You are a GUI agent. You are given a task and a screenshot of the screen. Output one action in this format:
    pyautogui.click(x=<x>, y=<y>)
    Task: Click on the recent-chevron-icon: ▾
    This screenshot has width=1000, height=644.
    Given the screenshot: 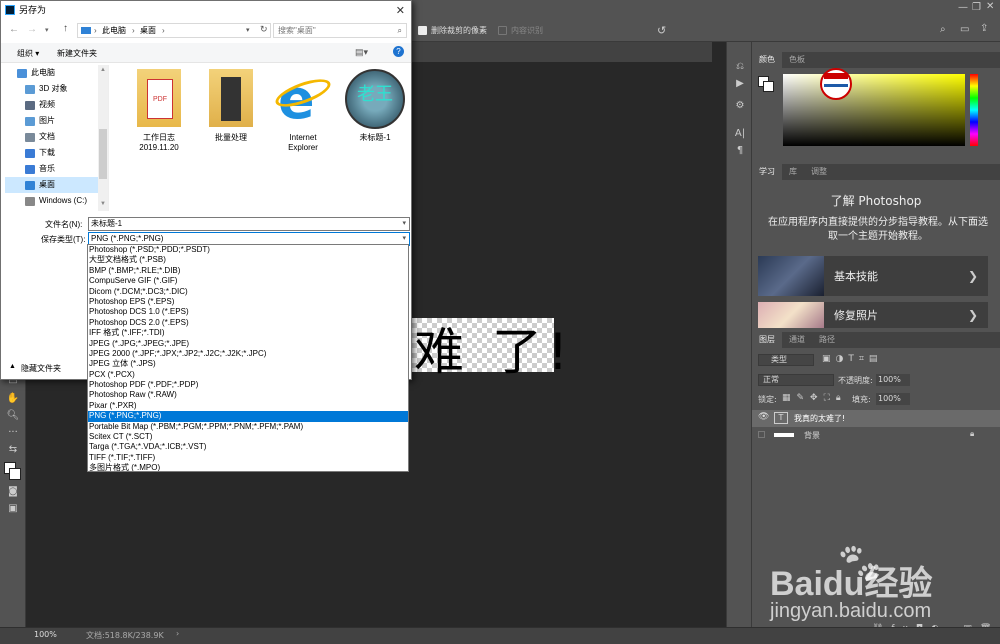 What is the action you would take?
    pyautogui.click(x=47, y=30)
    